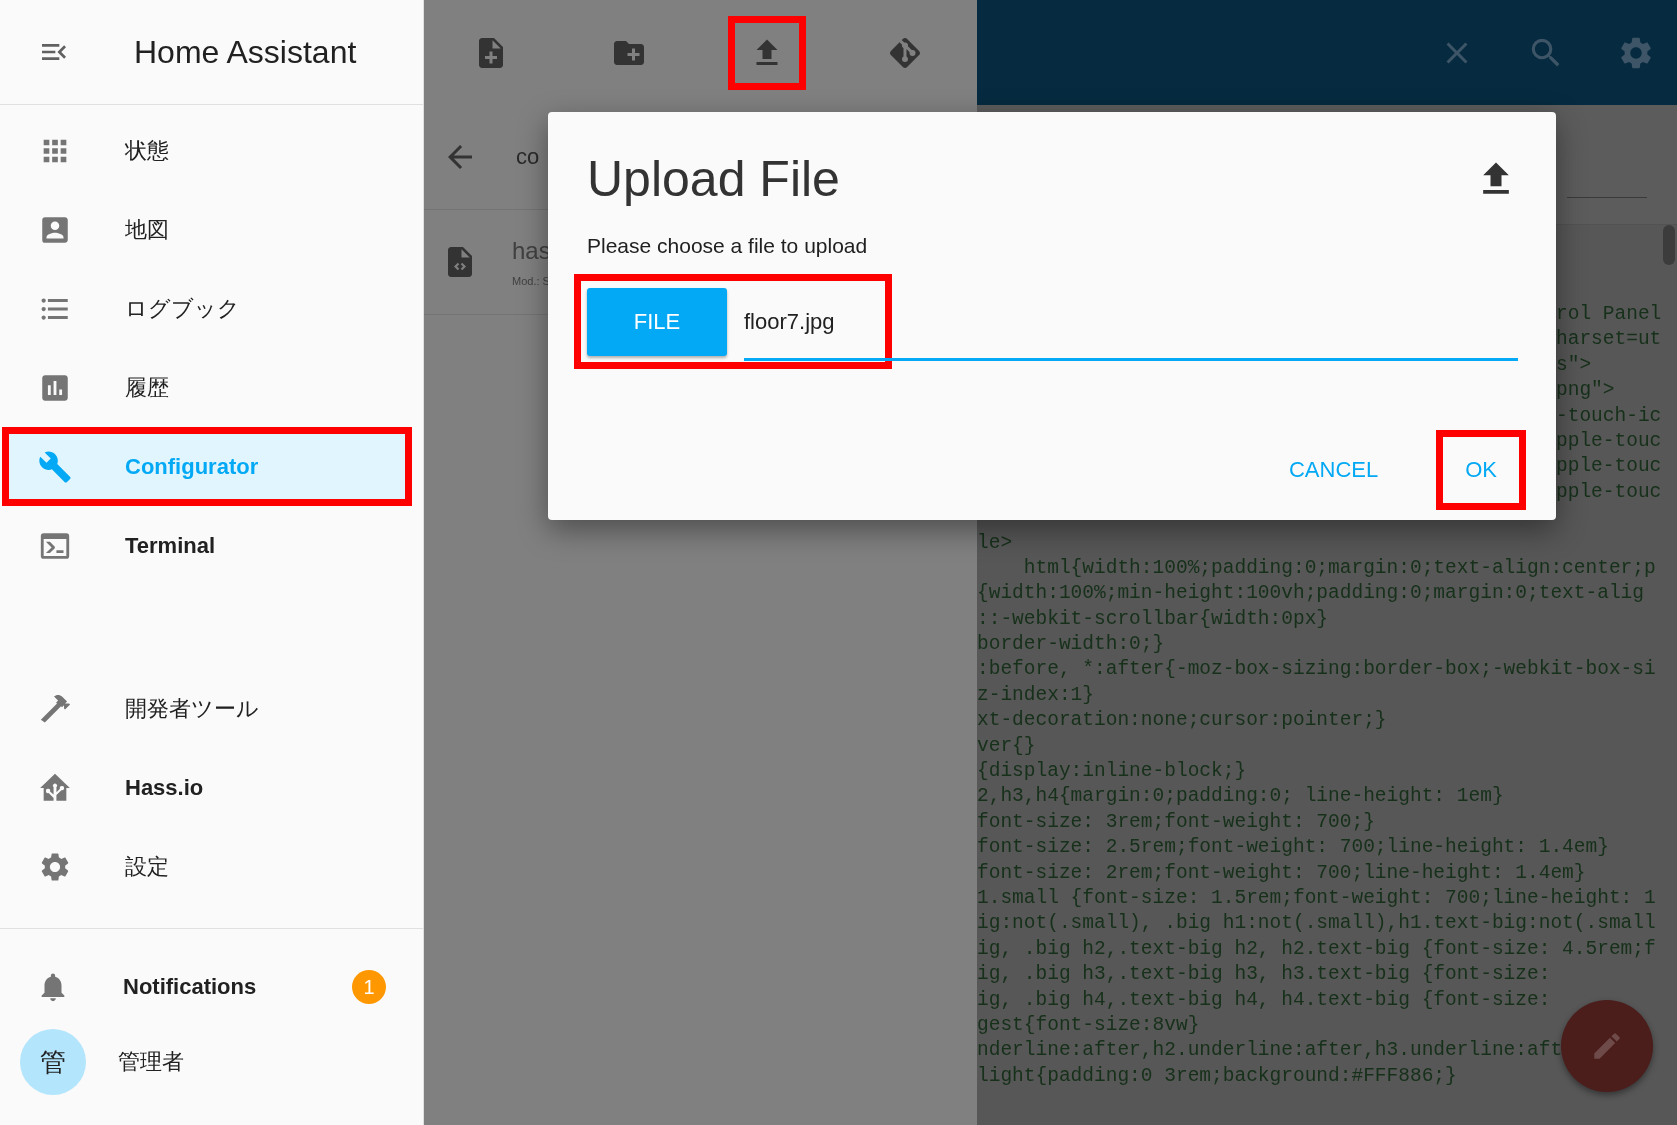 This screenshot has width=1677, height=1125. What do you see at coordinates (1112, 772) in the screenshot?
I see `code-line: {display:inline-block;}` at bounding box center [1112, 772].